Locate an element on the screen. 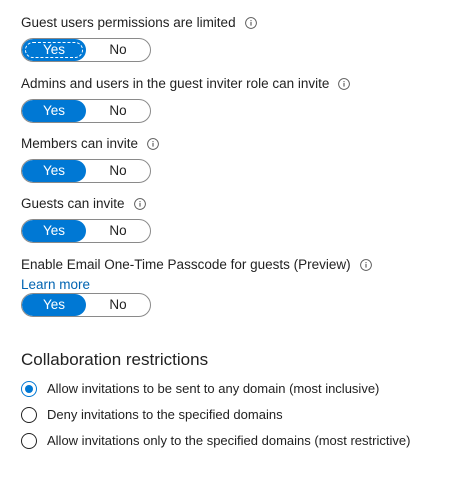 This screenshot has height=481, width=475. learn-more-link: Learn more is located at coordinates (196, 285).